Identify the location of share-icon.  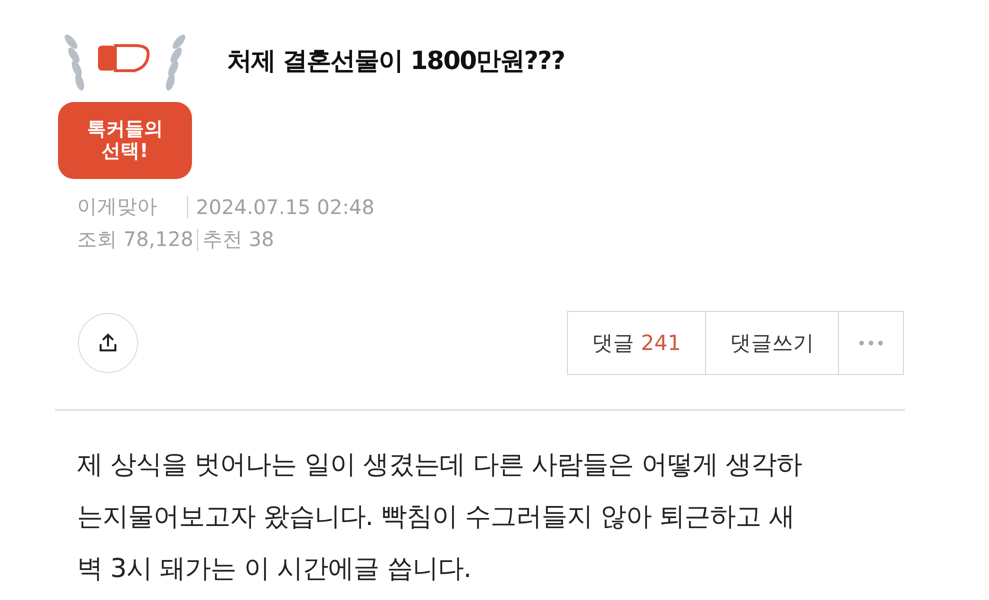
(108, 343).